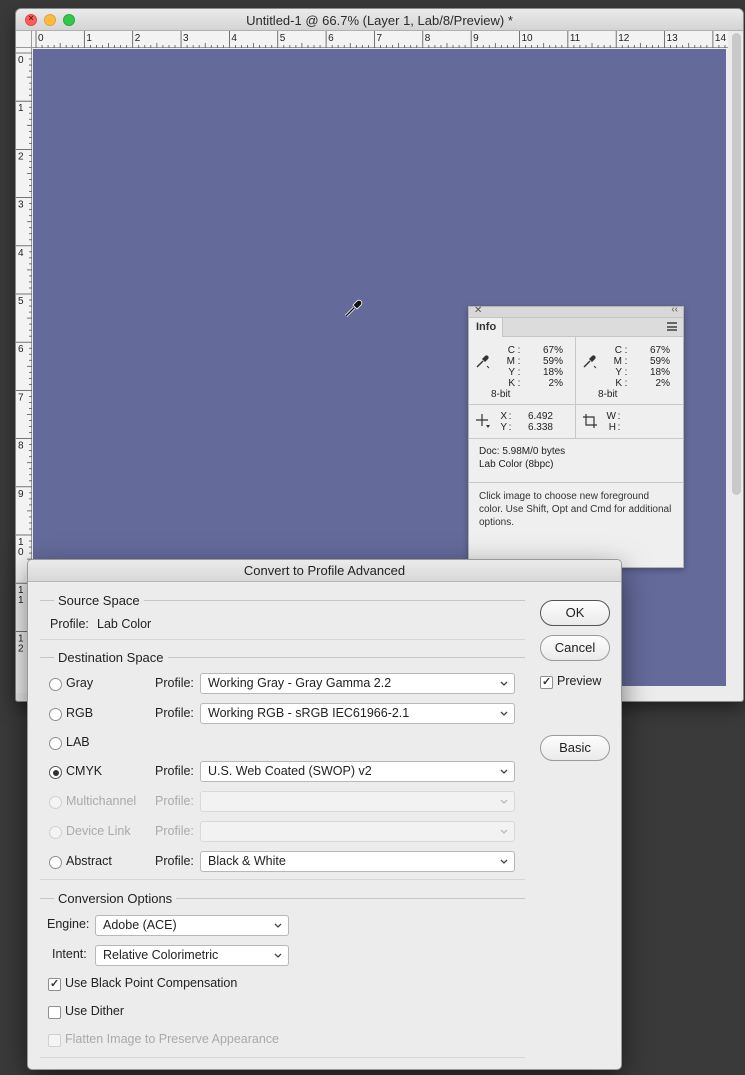  What do you see at coordinates (357, 831) in the screenshot?
I see `profile-select-device-link` at bounding box center [357, 831].